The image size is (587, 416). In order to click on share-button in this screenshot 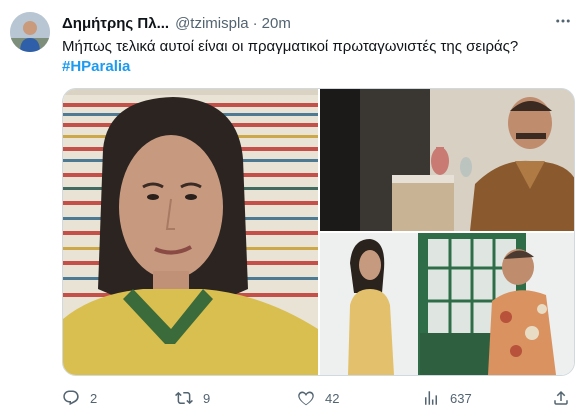, I will do `click(566, 398)`.